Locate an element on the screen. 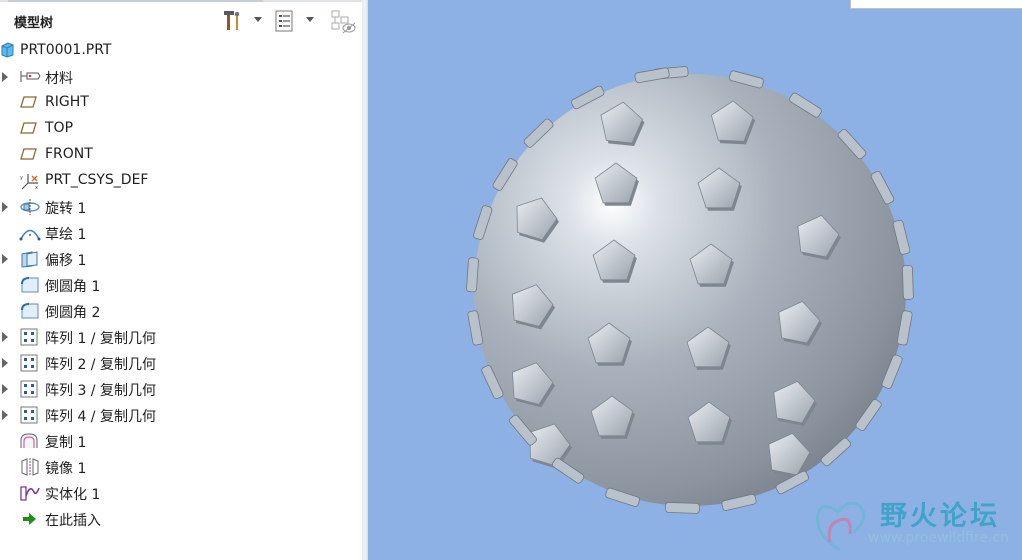 The width and height of the screenshot is (1022, 560). tree-item-label: FRONT is located at coordinates (69, 154).